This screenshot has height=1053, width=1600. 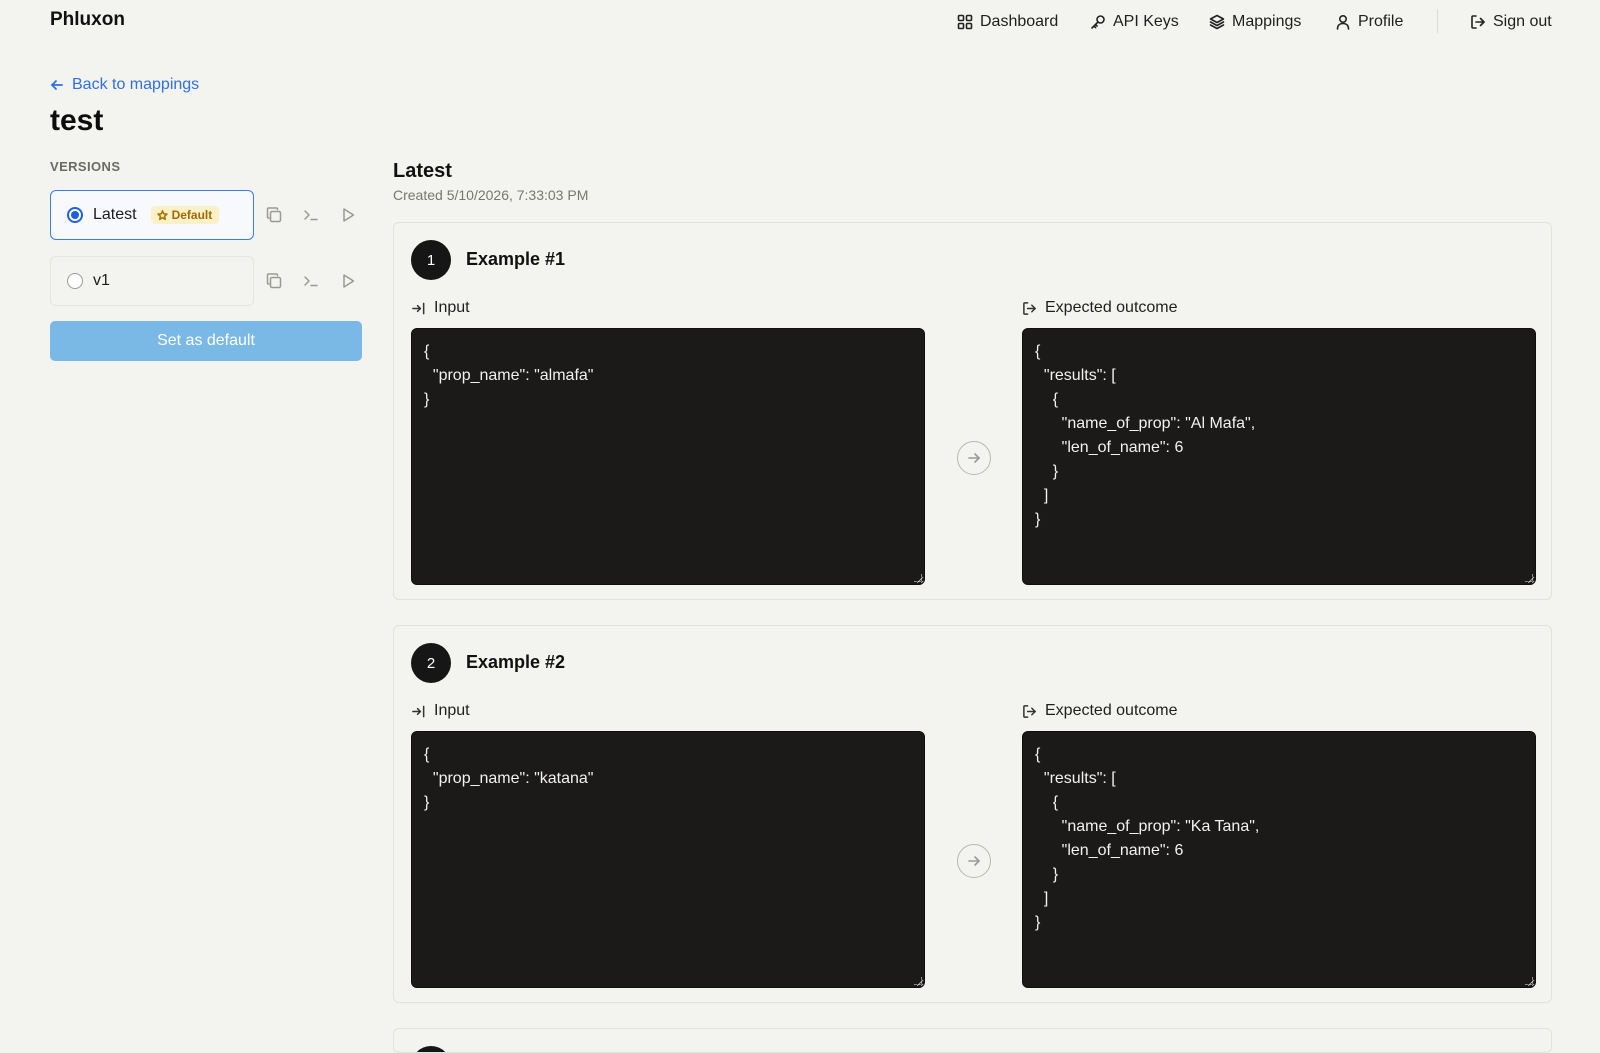 I want to click on nav-profile: Profile, so click(x=1369, y=22).